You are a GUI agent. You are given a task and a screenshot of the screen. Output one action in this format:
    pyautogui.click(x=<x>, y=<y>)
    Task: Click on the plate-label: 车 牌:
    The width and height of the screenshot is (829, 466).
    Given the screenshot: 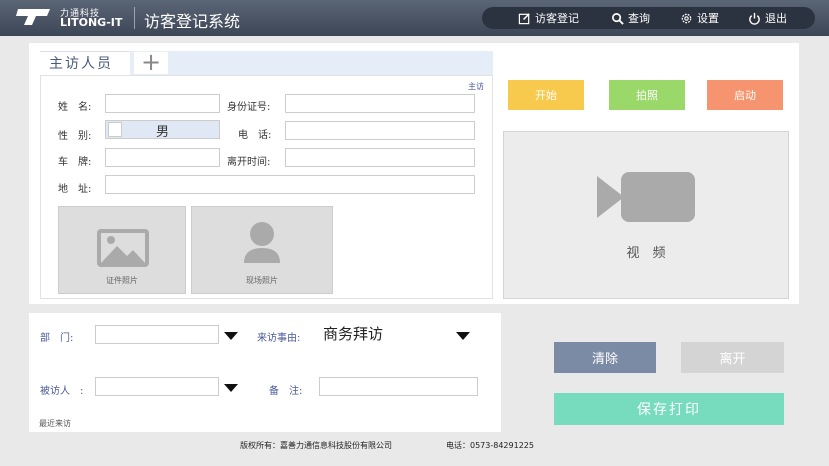 What is the action you would take?
    pyautogui.click(x=75, y=162)
    